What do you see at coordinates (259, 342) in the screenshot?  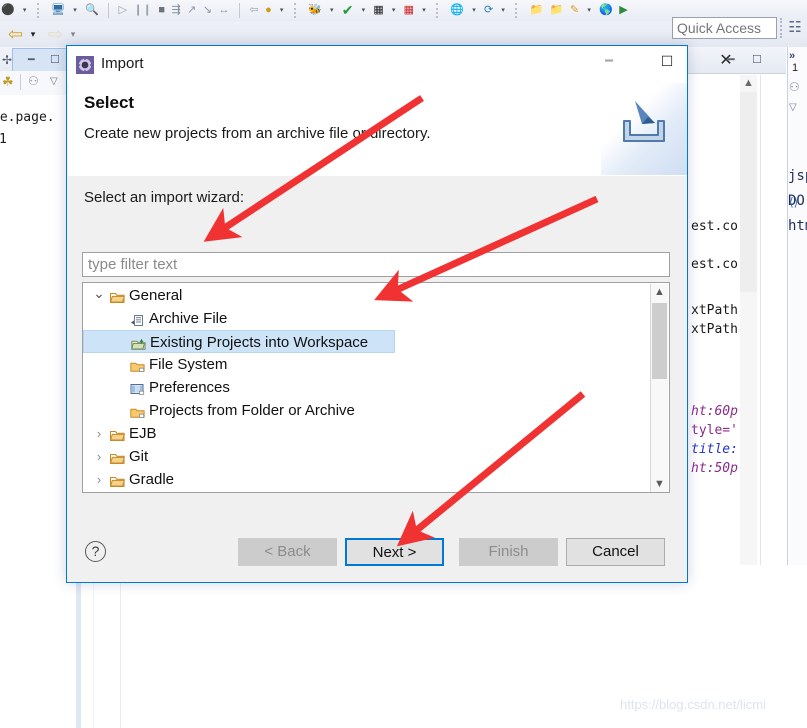 I see `tree-item-label: Existing Projects into Workspace` at bounding box center [259, 342].